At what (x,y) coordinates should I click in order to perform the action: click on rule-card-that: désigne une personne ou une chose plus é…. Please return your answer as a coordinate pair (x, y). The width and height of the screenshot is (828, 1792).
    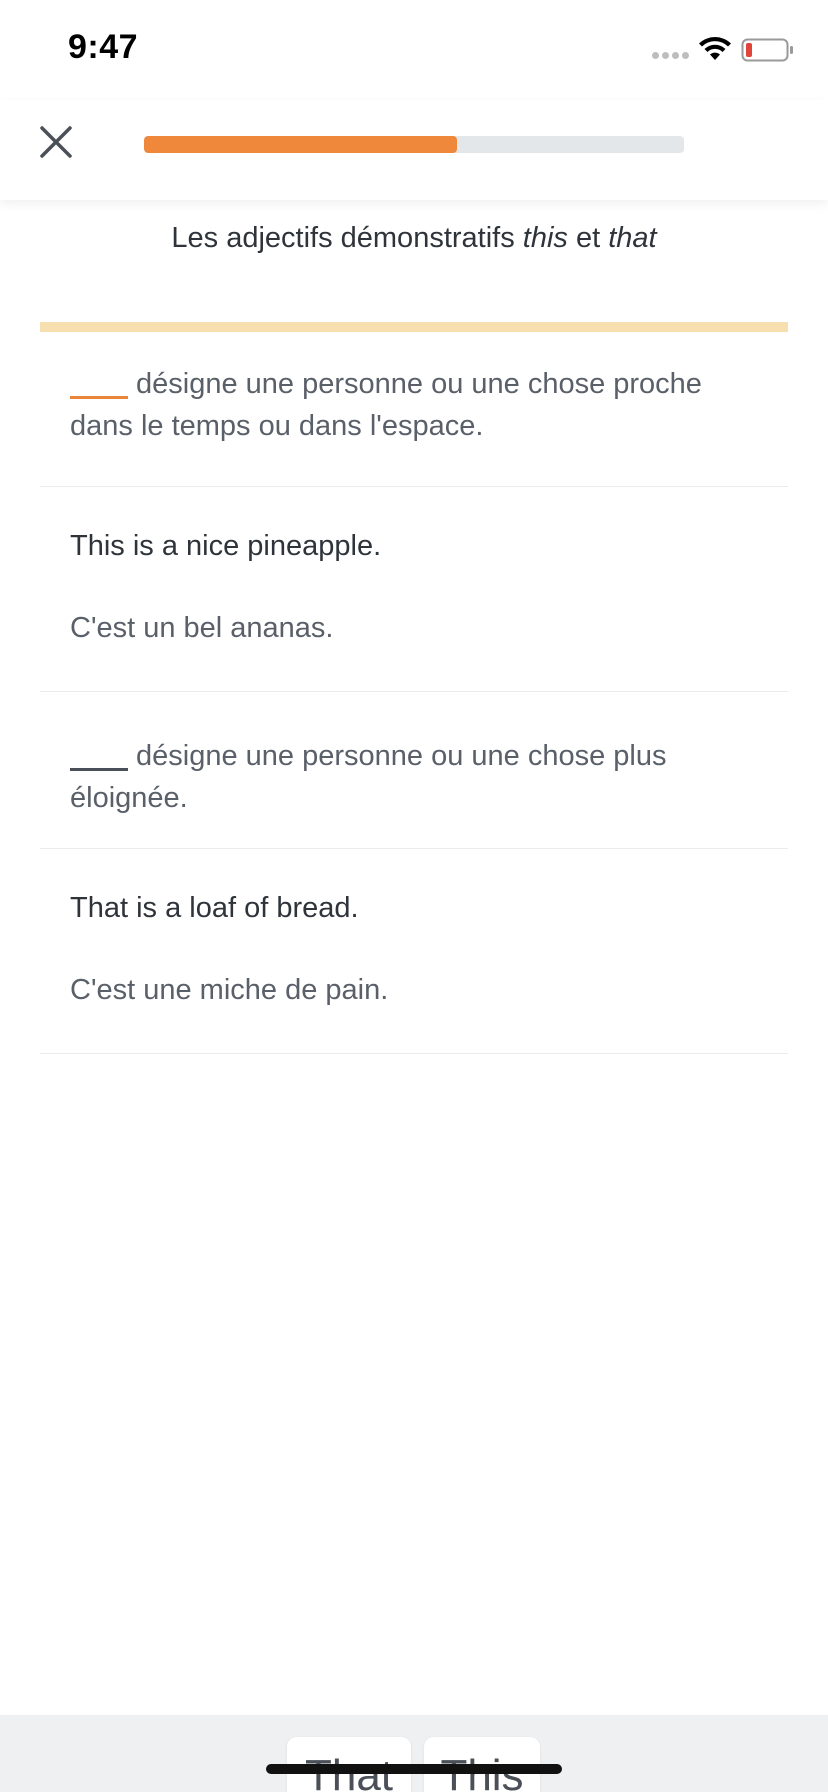
    Looking at the image, I should click on (414, 770).